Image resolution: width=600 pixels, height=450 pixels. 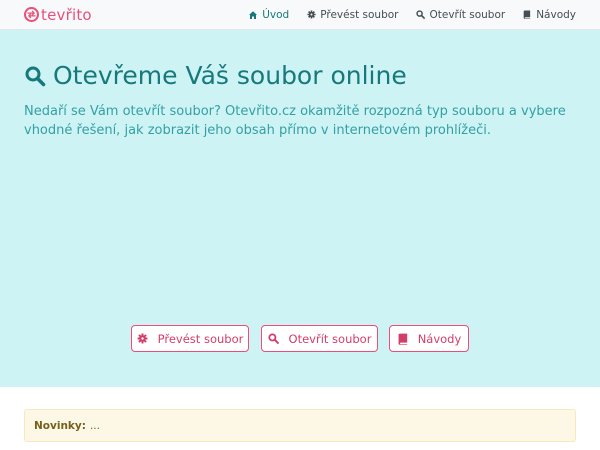 What do you see at coordinates (253, 15) in the screenshot?
I see `home-icon` at bounding box center [253, 15].